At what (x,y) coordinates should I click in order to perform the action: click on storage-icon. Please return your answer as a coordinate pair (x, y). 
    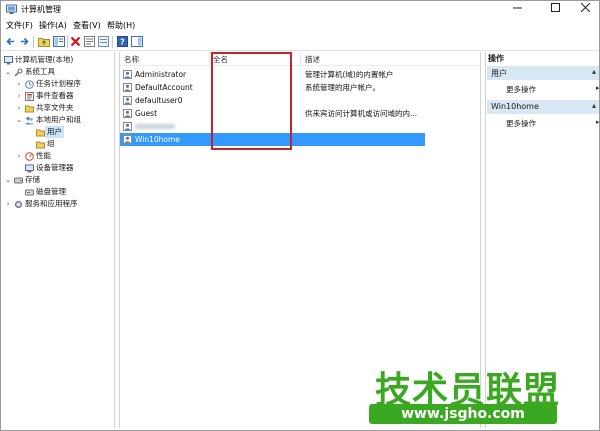
    Looking at the image, I should click on (18, 180).